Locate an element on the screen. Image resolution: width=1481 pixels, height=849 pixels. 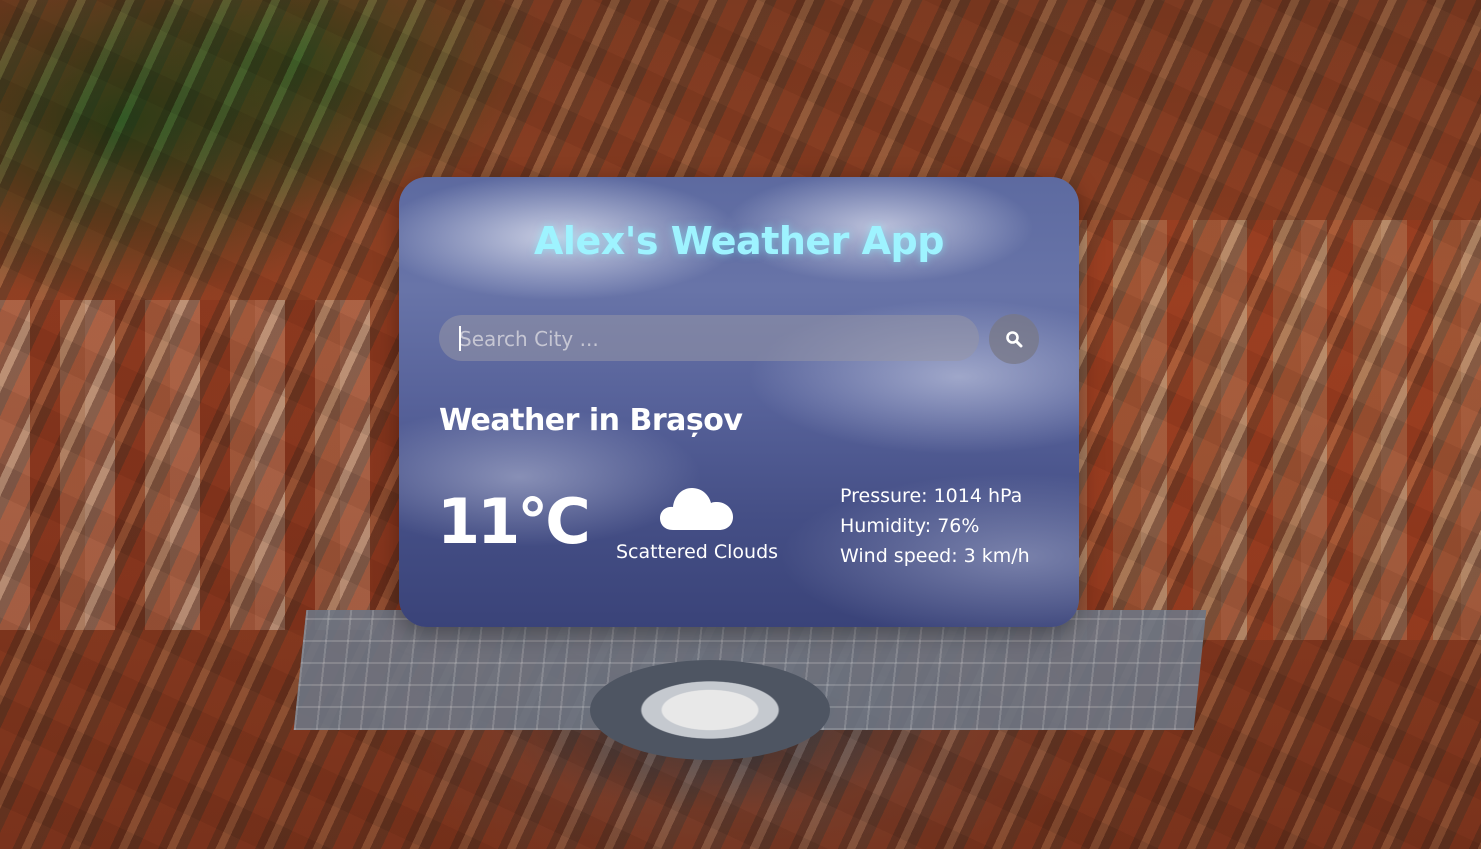
background-fountain is located at coordinates (710, 710).